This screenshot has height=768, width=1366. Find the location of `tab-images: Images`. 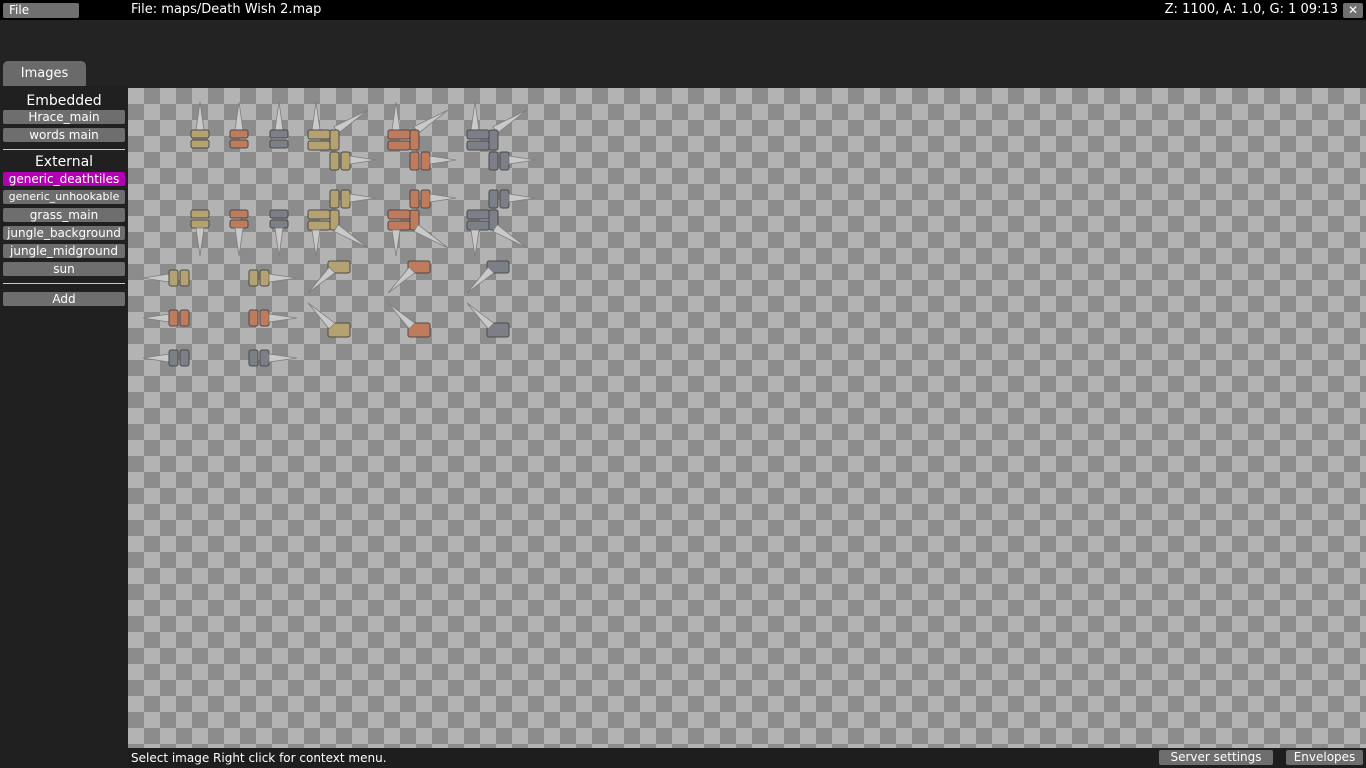

tab-images: Images is located at coordinates (44, 73).